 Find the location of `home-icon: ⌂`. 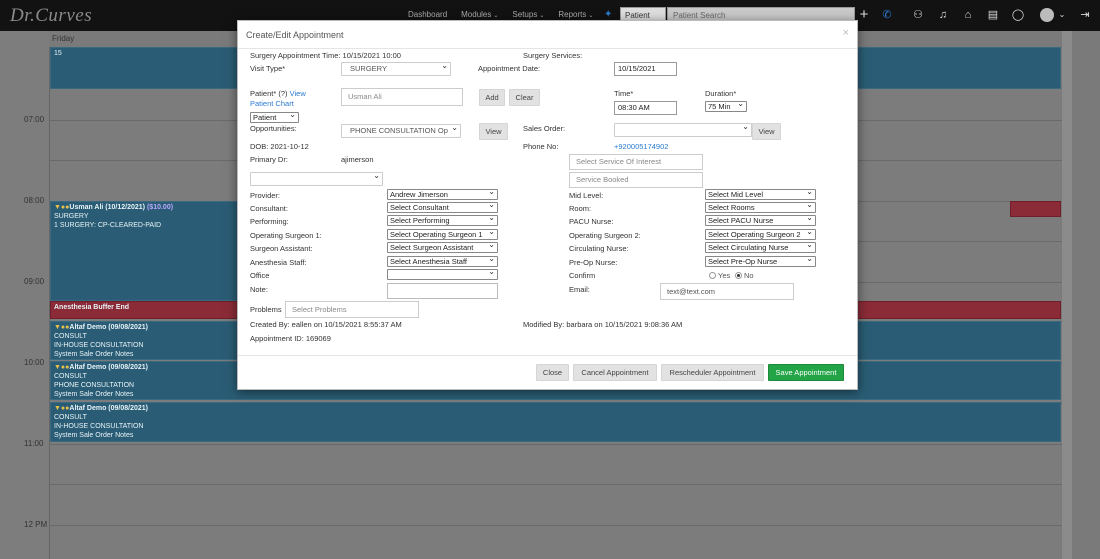

home-icon: ⌂ is located at coordinates (968, 15).